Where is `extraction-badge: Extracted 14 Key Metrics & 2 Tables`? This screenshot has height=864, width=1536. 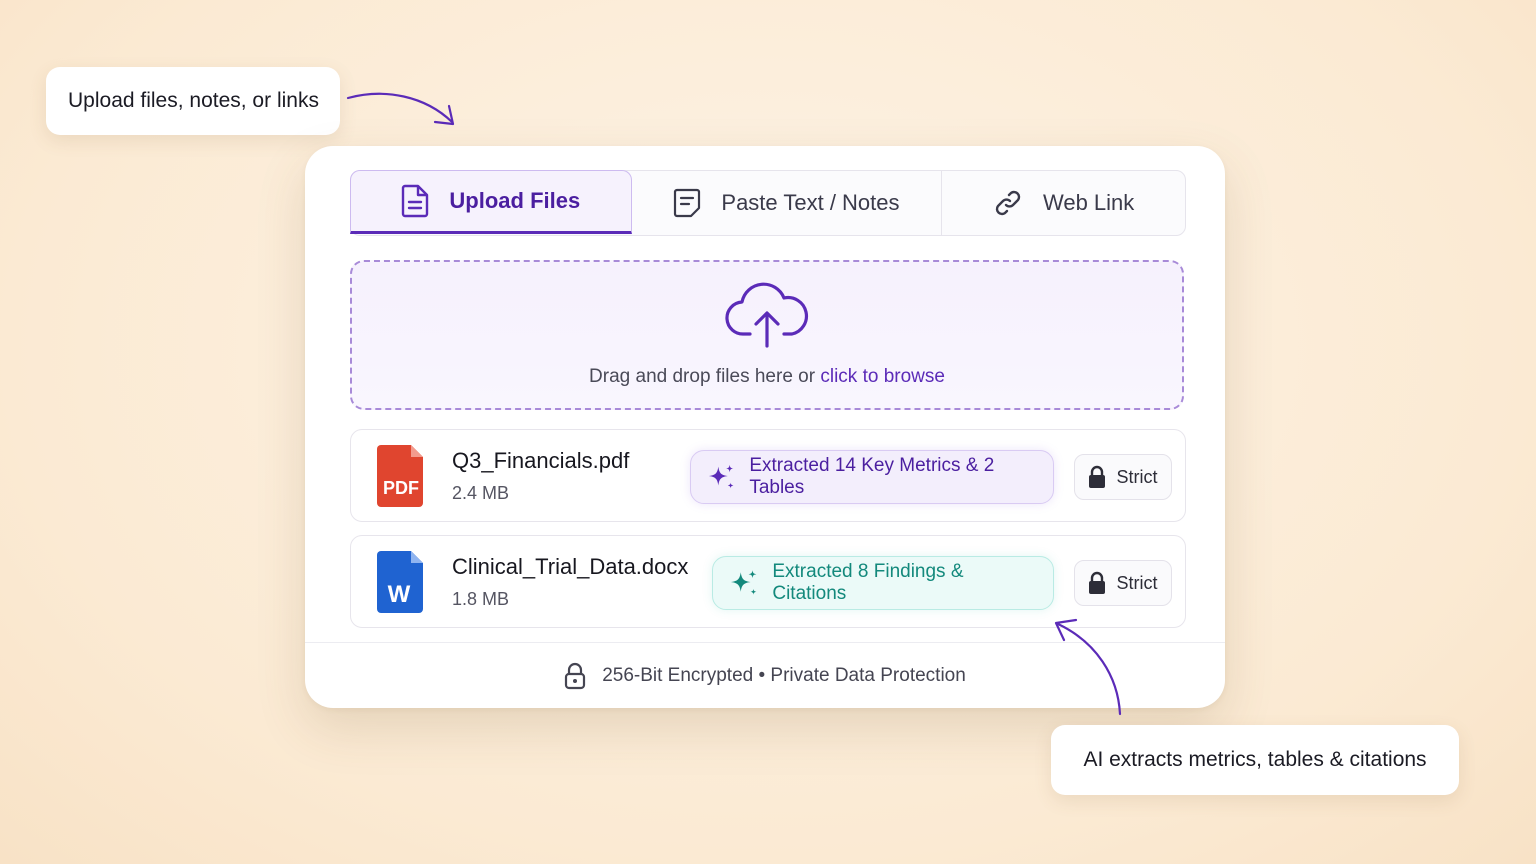
extraction-badge: Extracted 14 Key Metrics & 2 Tables is located at coordinates (872, 477).